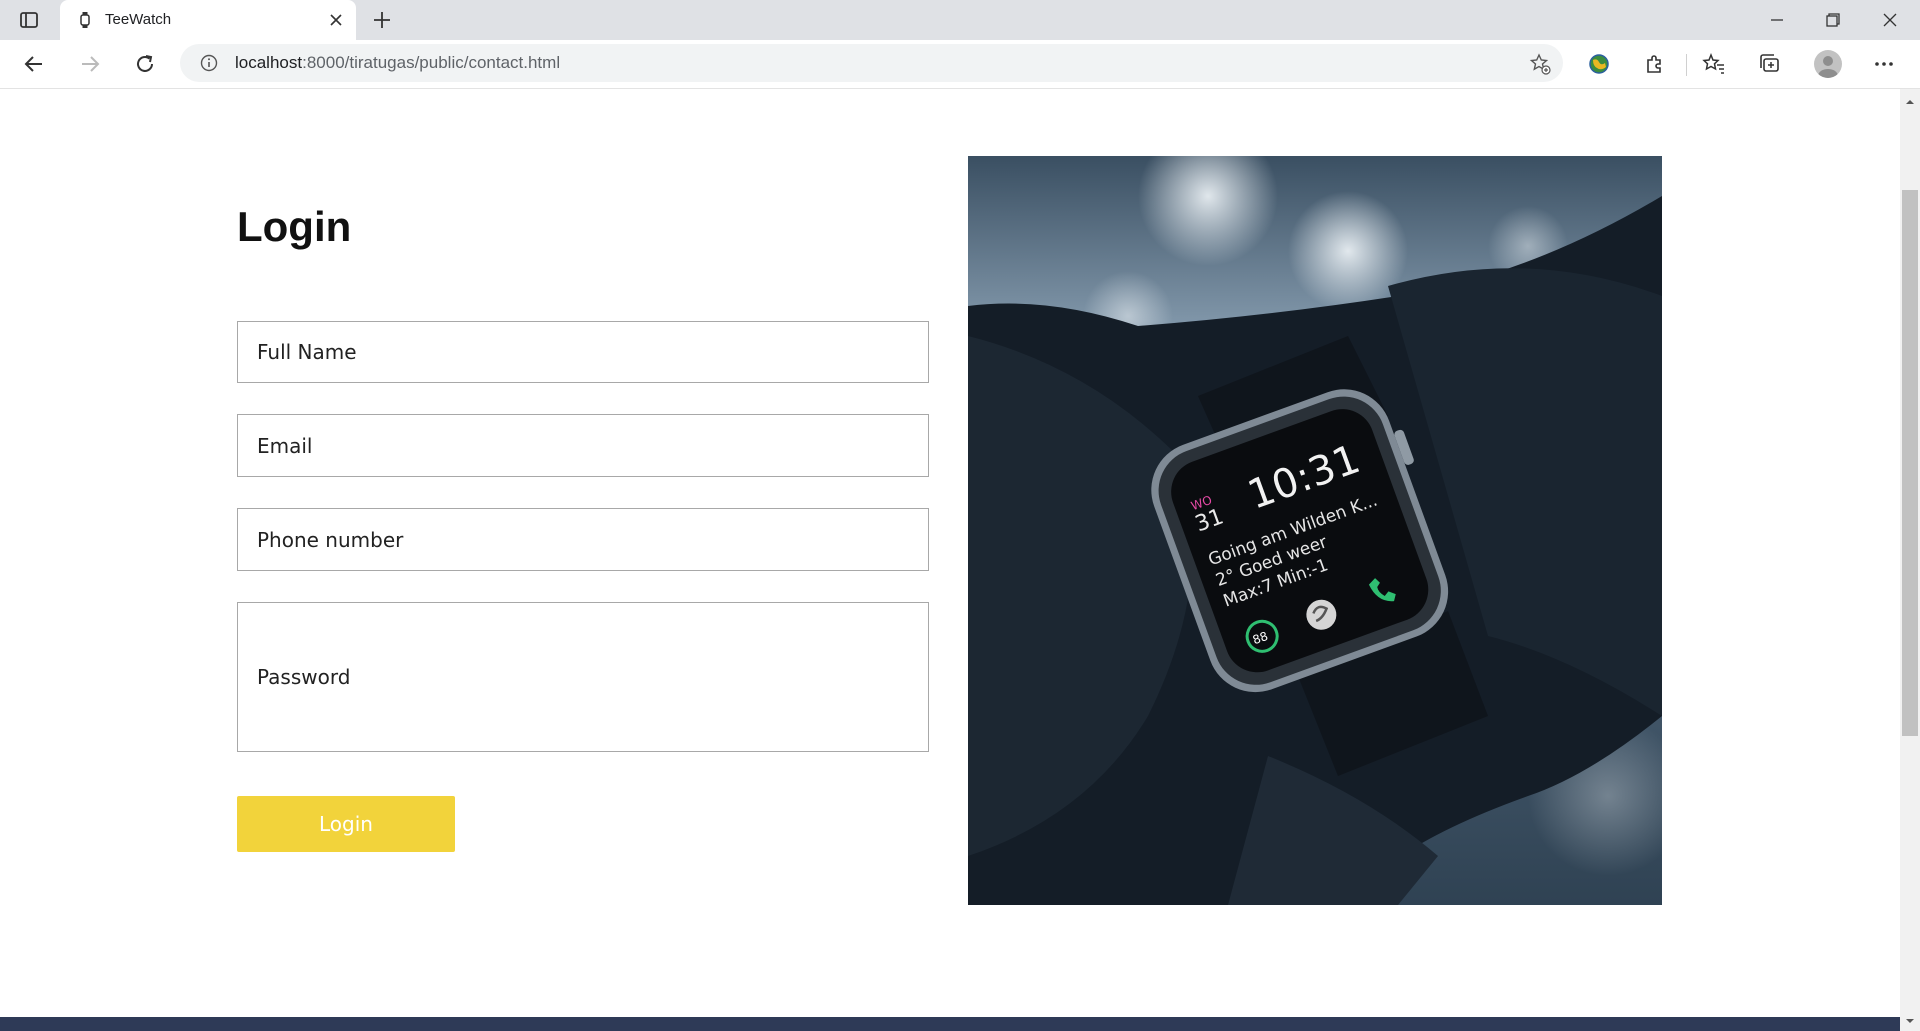 This screenshot has height=1031, width=1920. I want to click on plus-icon, so click(382, 20).